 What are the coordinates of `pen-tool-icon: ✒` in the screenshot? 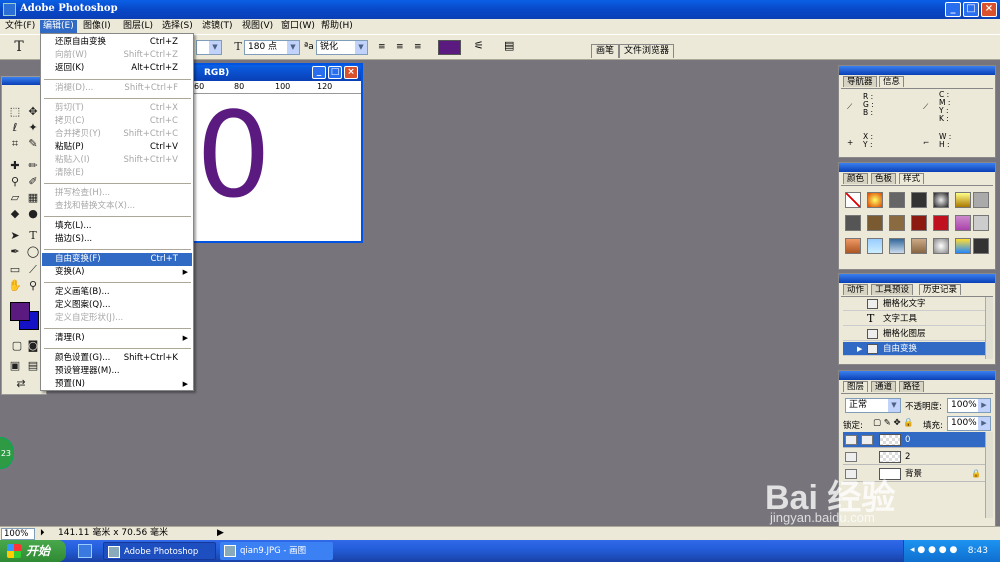 It's located at (15, 252).